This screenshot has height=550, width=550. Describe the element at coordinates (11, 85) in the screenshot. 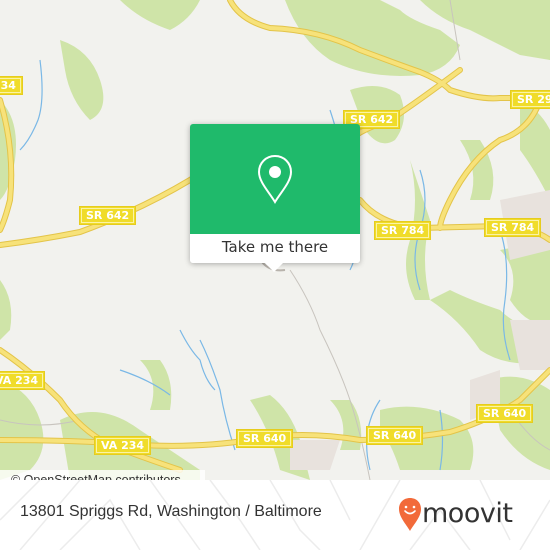

I see `road-label: 234` at that location.